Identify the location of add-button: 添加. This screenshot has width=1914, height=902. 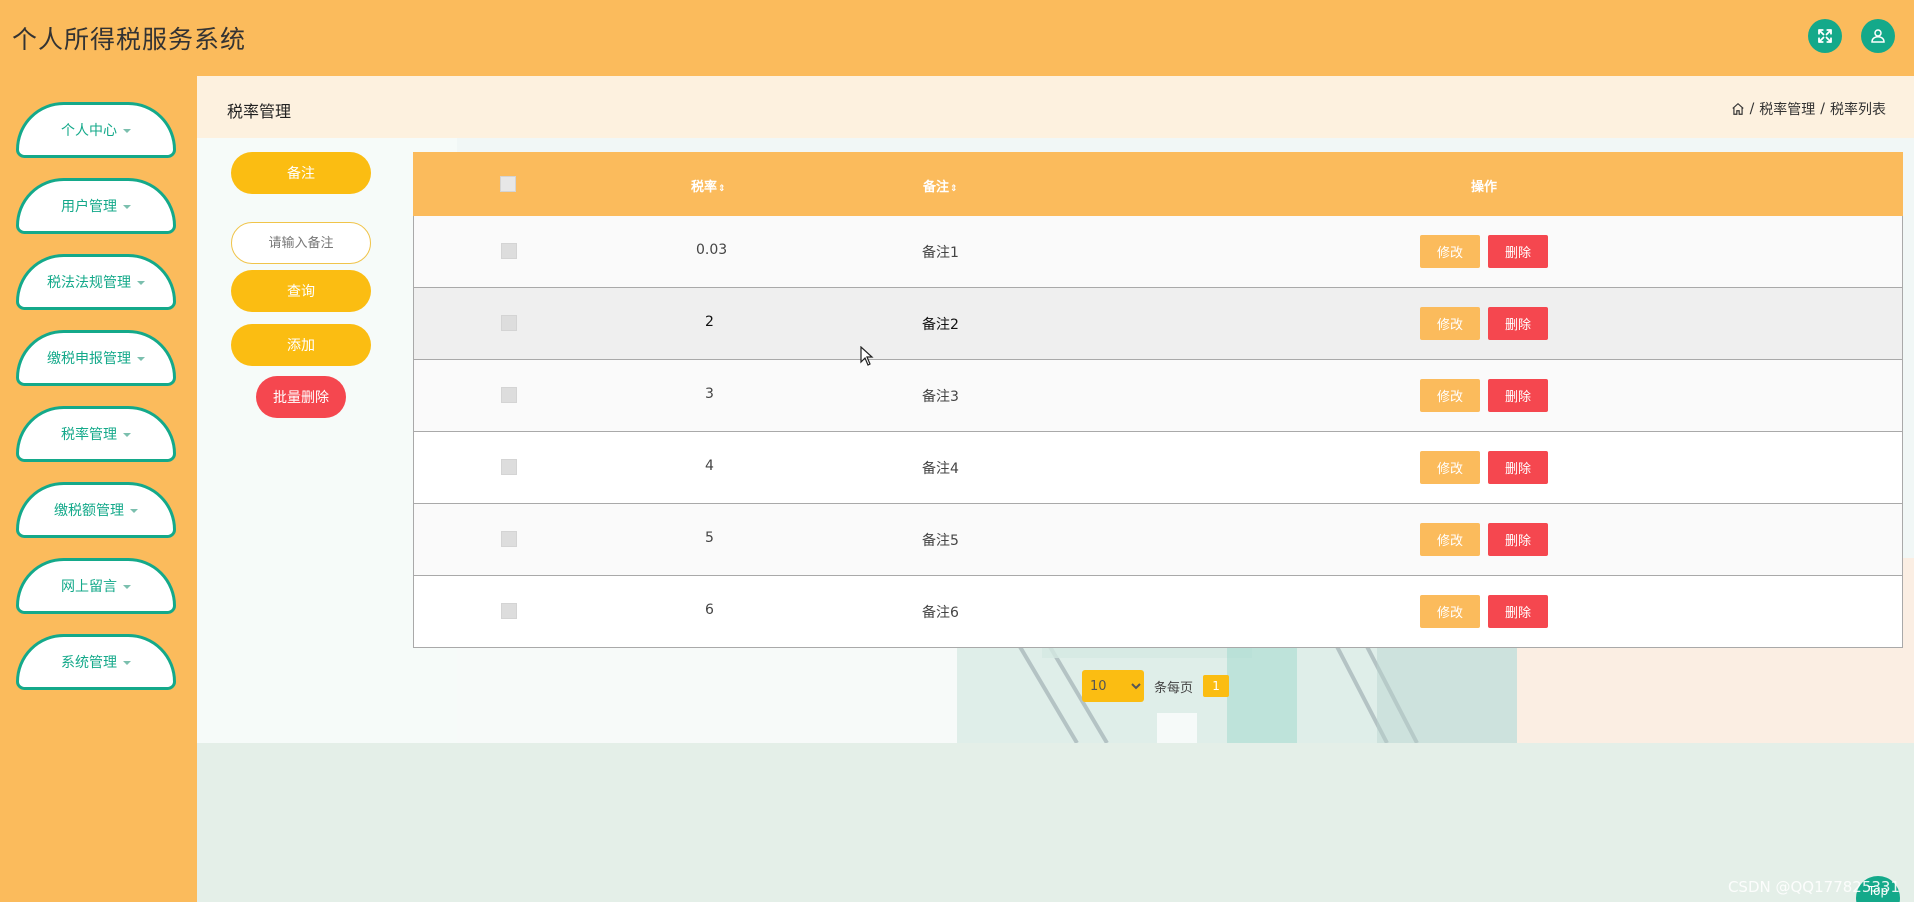
(301, 345).